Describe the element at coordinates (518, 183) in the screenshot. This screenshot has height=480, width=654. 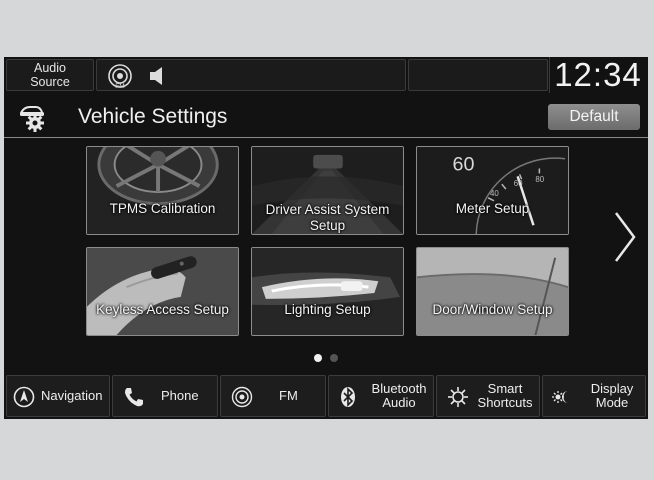
I see `gauge-tick-60: 60` at that location.